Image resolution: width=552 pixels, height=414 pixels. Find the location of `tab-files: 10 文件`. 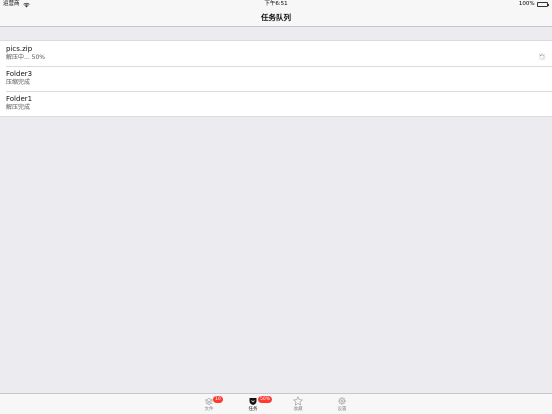

tab-files: 10 文件 is located at coordinates (209, 404).